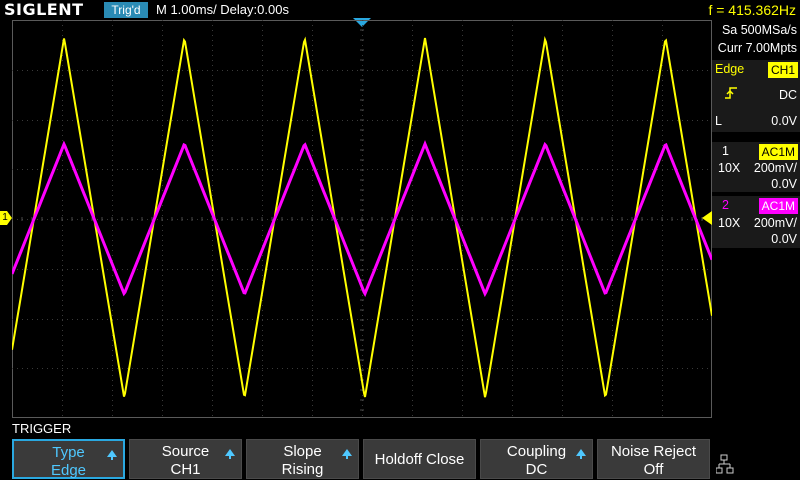 This screenshot has height=480, width=800. I want to click on holdoff-softkey: Holdoff Close, so click(419, 459).